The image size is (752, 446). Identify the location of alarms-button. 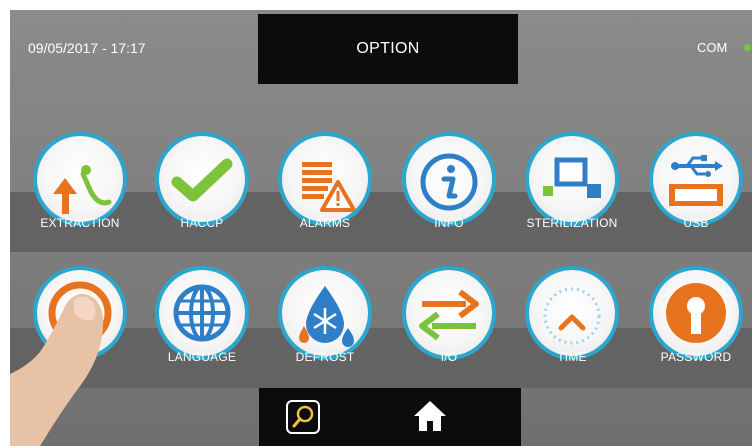
(325, 179).